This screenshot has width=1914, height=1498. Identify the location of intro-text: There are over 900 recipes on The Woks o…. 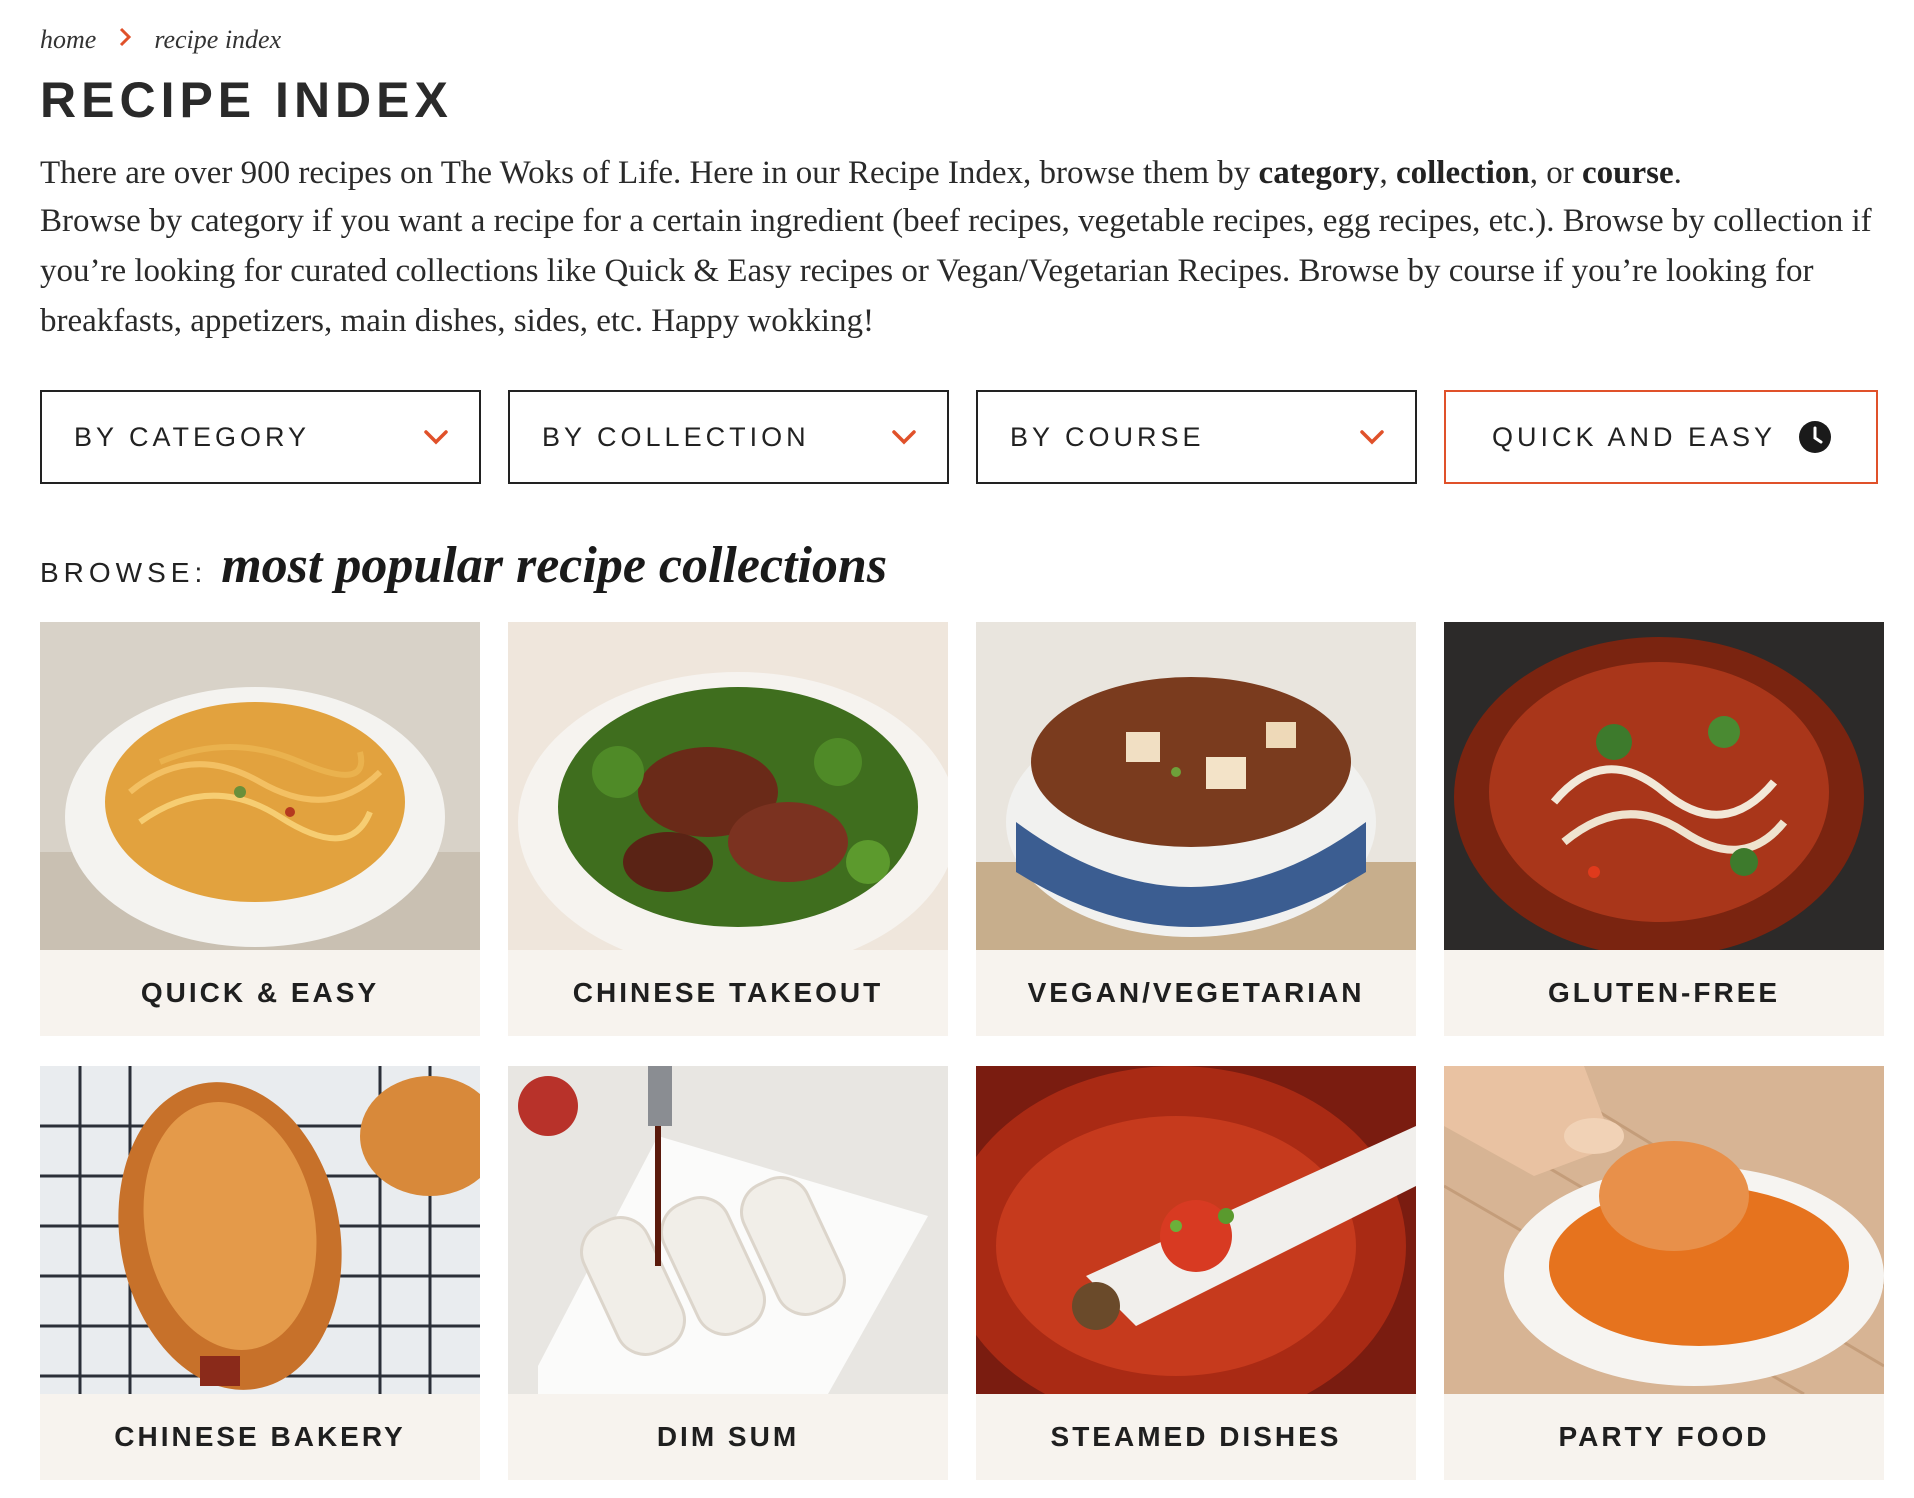
(965, 247).